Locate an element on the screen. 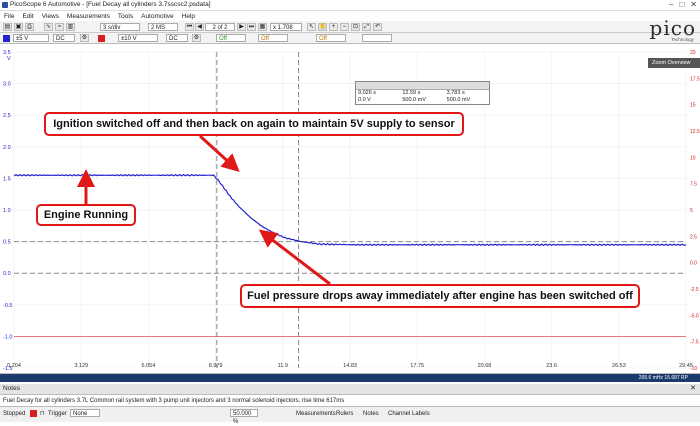 The image size is (700, 426). x-tick-label: 14.83 is located at coordinates (350, 366).